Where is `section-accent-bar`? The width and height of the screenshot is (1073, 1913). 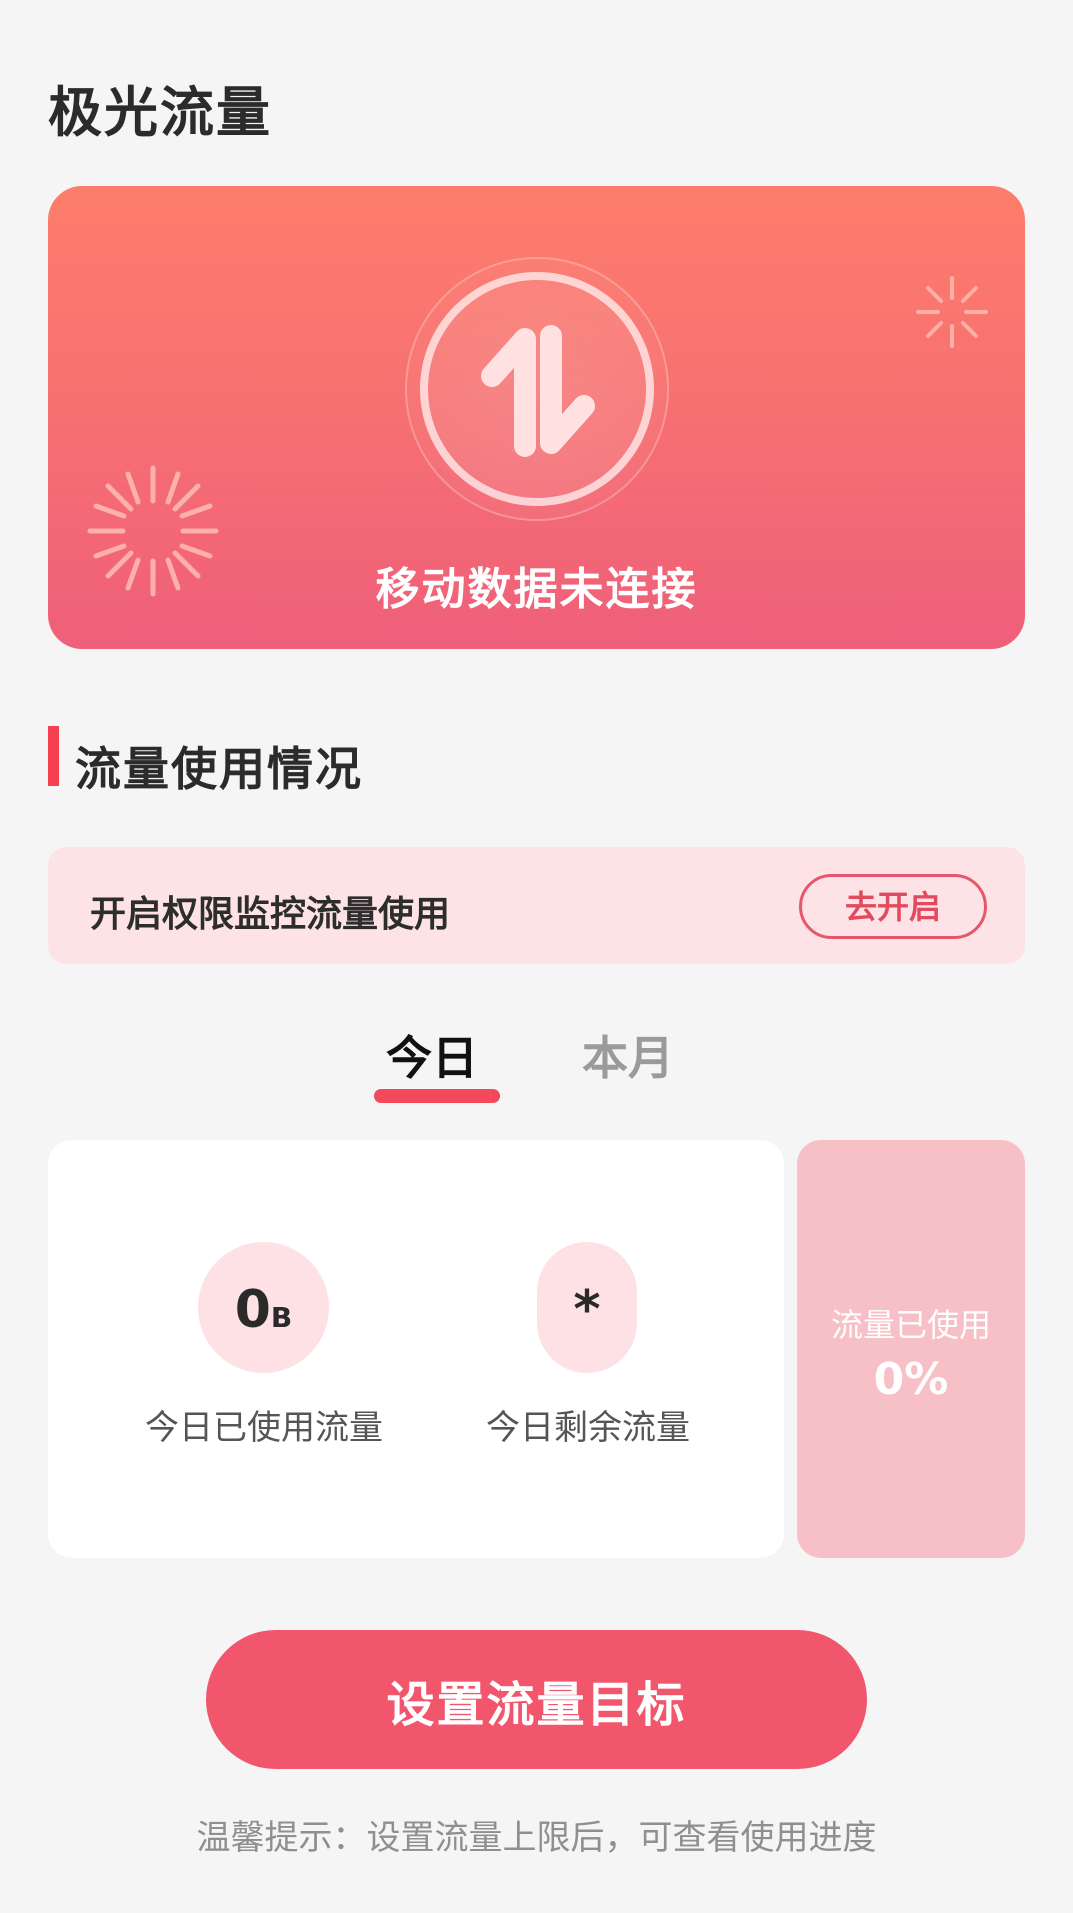 section-accent-bar is located at coordinates (53, 756).